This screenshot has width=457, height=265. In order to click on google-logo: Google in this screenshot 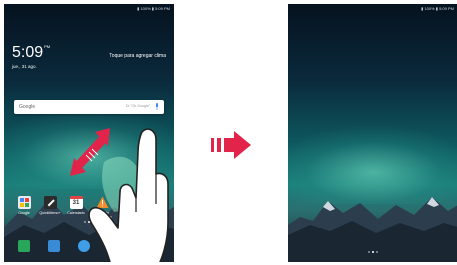, I will do `click(27, 106)`.